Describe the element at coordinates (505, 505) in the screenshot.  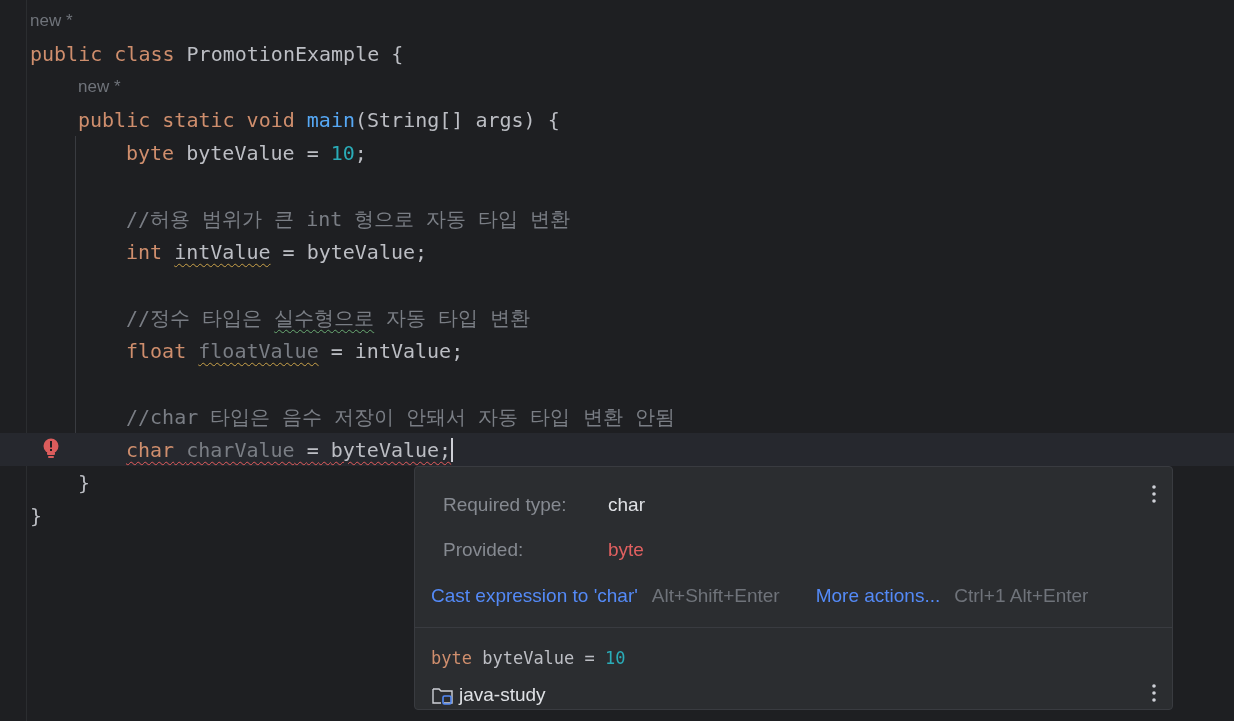
I see `type-label: Required type:` at that location.